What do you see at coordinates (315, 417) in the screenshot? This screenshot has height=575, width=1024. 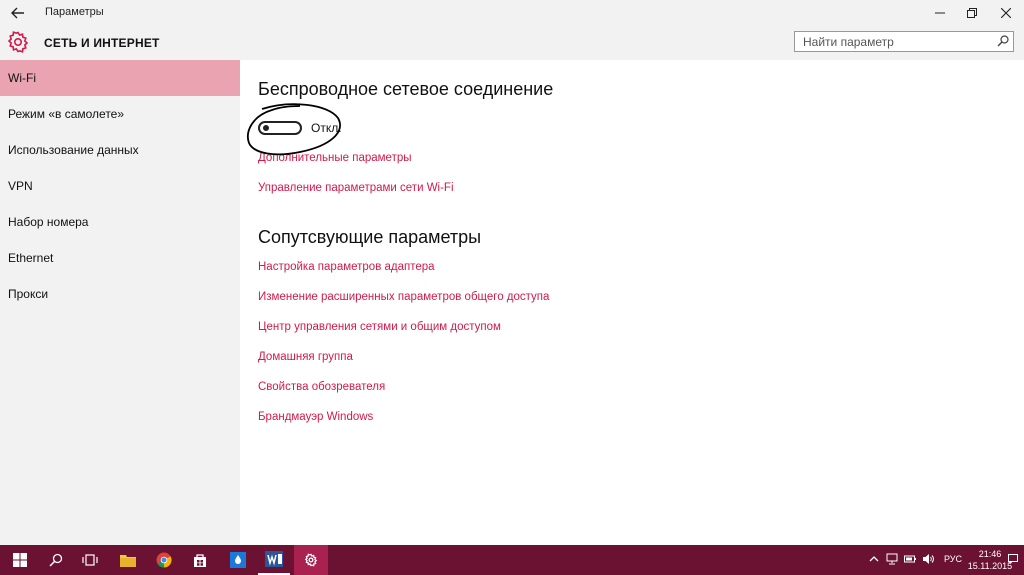 I see `windows-firewall-link: Брандмауэр Windows` at bounding box center [315, 417].